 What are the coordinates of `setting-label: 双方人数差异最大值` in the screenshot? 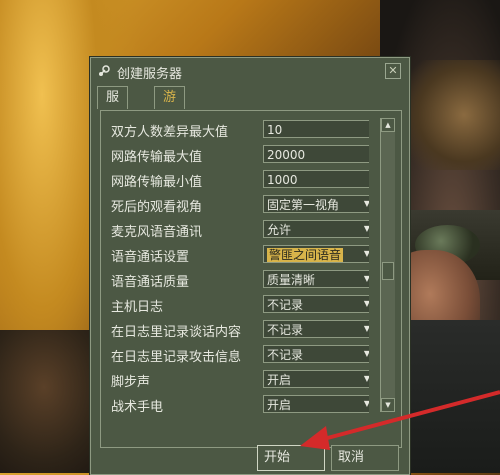 It's located at (170, 132).